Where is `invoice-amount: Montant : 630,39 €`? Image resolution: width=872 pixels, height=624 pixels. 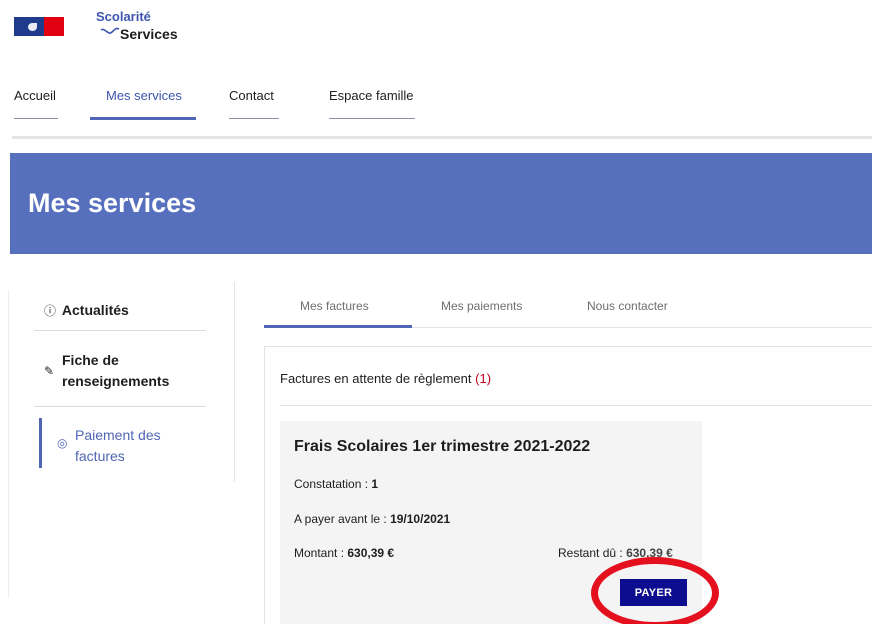 invoice-amount: Montant : 630,39 € is located at coordinates (344, 553).